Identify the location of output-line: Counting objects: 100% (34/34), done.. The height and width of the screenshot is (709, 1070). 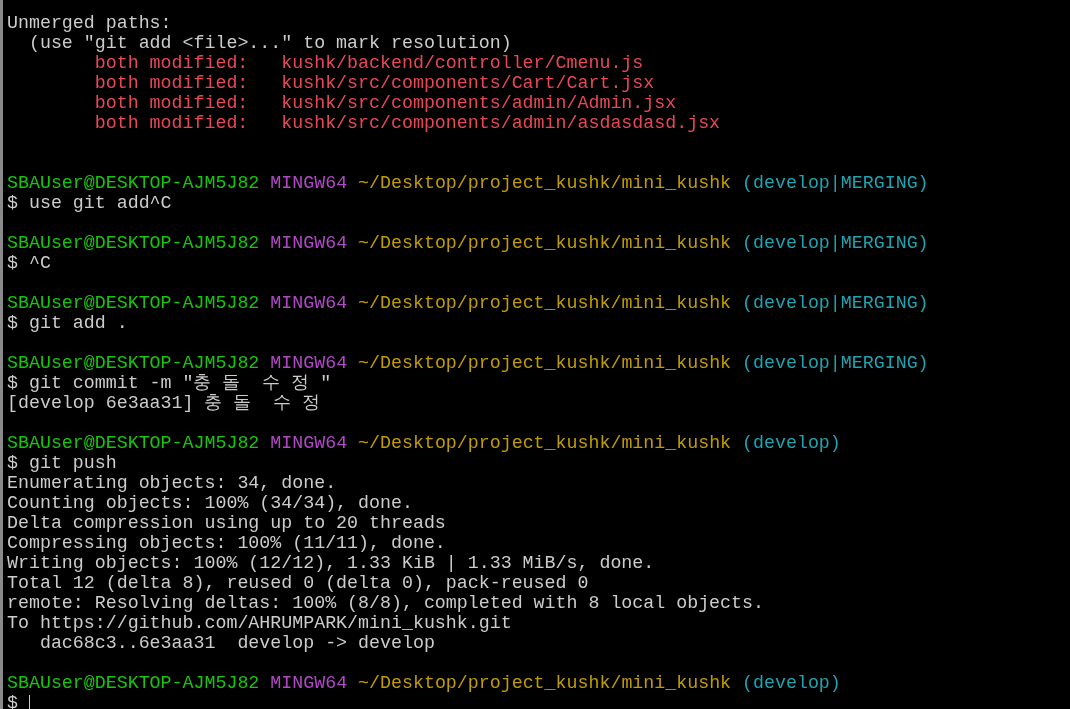
(210, 503).